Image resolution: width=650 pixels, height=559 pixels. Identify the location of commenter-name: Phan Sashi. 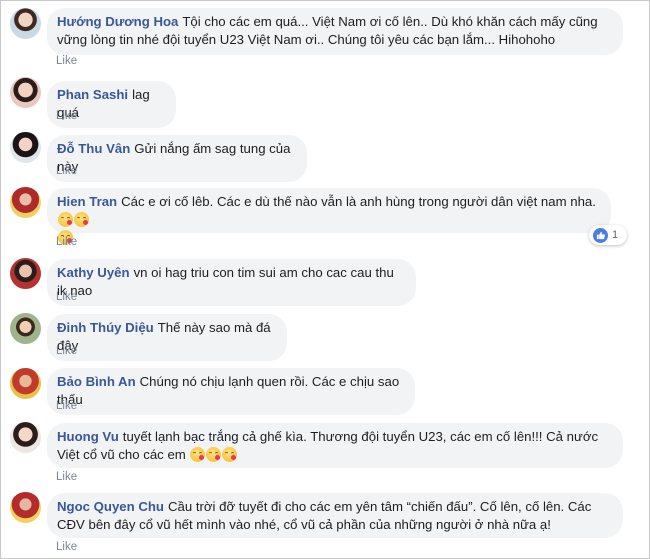
(92, 94).